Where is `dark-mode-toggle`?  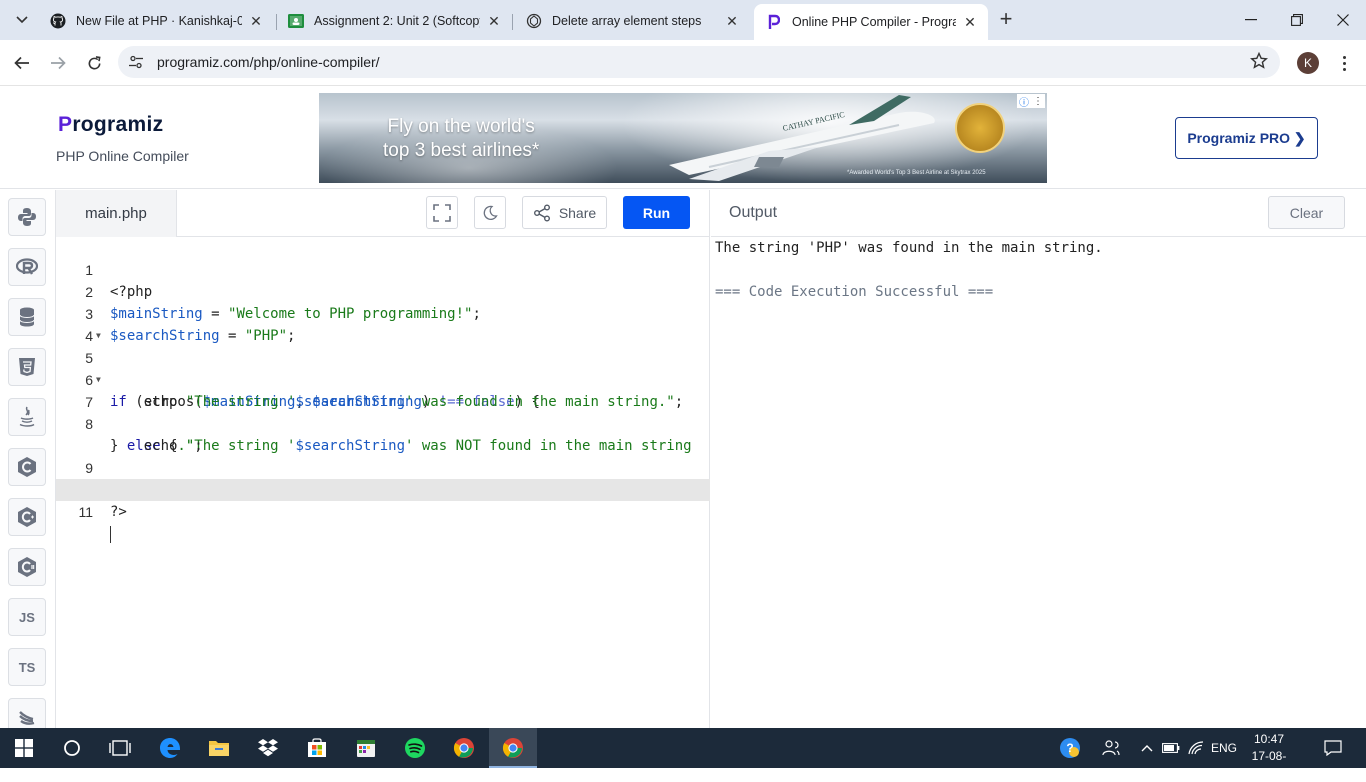
dark-mode-toggle is located at coordinates (490, 212).